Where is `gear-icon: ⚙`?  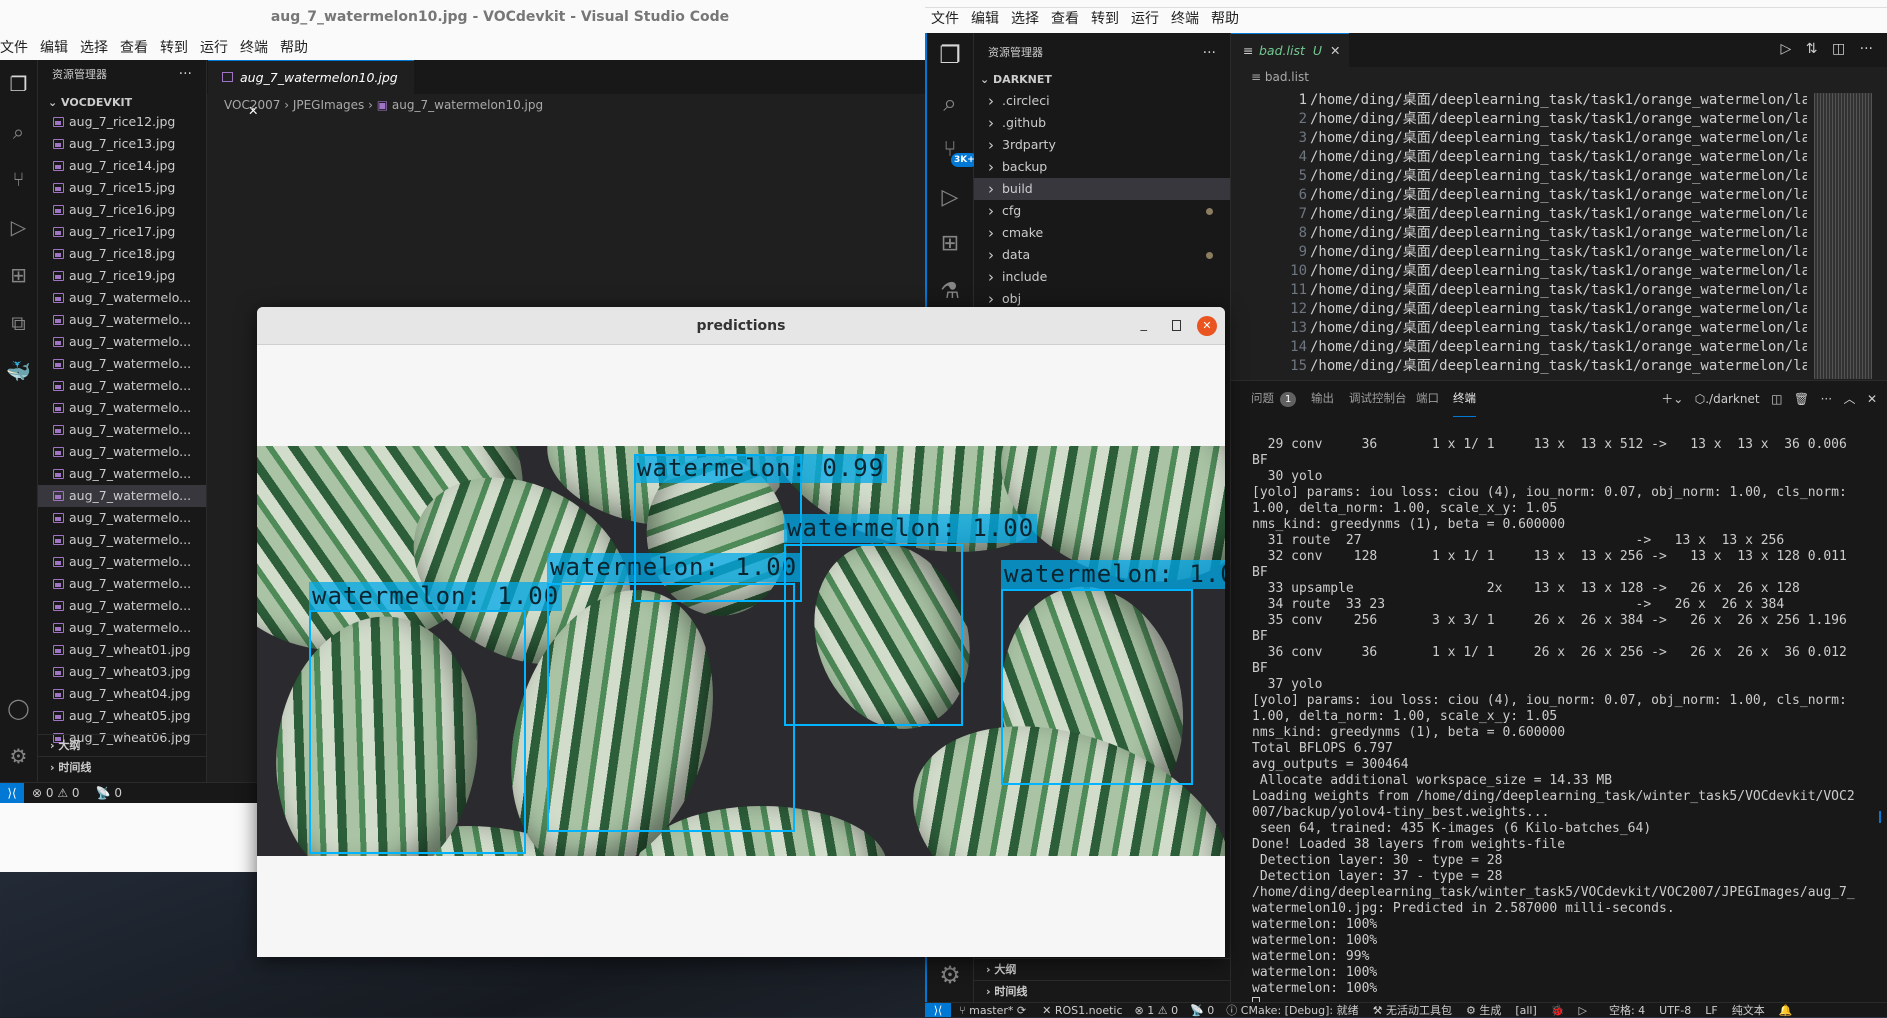 gear-icon: ⚙ is located at coordinates (950, 975).